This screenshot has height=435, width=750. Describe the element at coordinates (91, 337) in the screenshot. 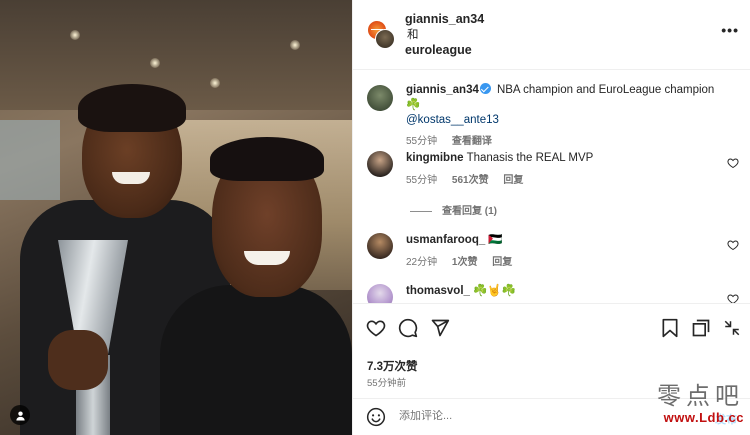

I see `trophy-image` at that location.